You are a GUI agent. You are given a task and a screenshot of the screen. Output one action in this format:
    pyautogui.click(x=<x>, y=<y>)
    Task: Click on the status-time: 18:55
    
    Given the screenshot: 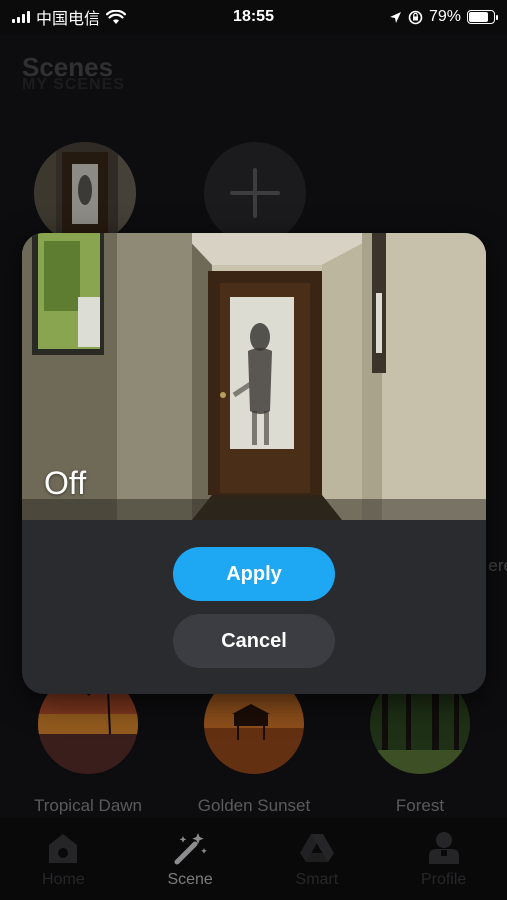 What is the action you would take?
    pyautogui.click(x=253, y=16)
    